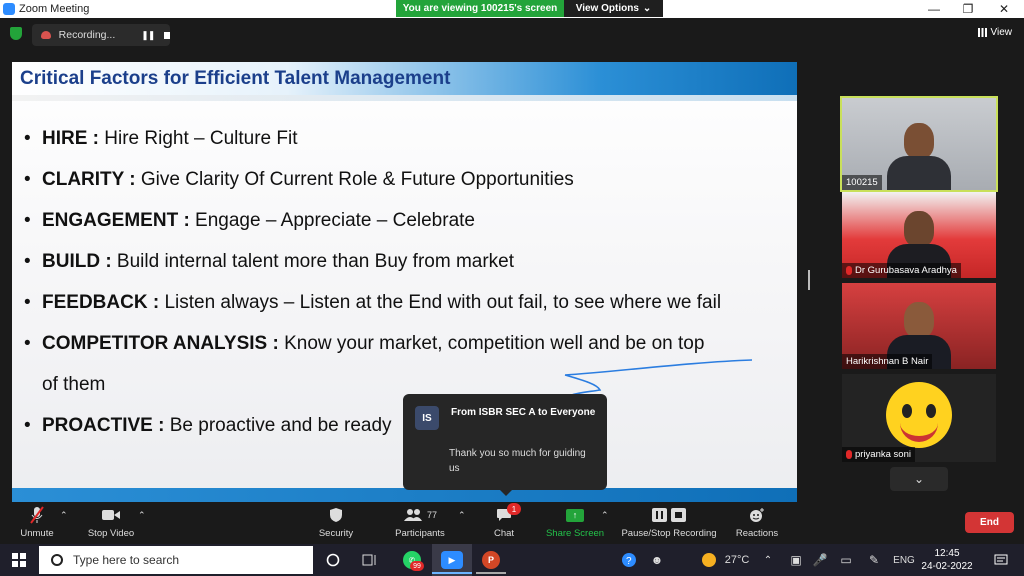 The width and height of the screenshot is (1024, 576). What do you see at coordinates (709, 560) in the screenshot?
I see `weather-sun-icon` at bounding box center [709, 560].